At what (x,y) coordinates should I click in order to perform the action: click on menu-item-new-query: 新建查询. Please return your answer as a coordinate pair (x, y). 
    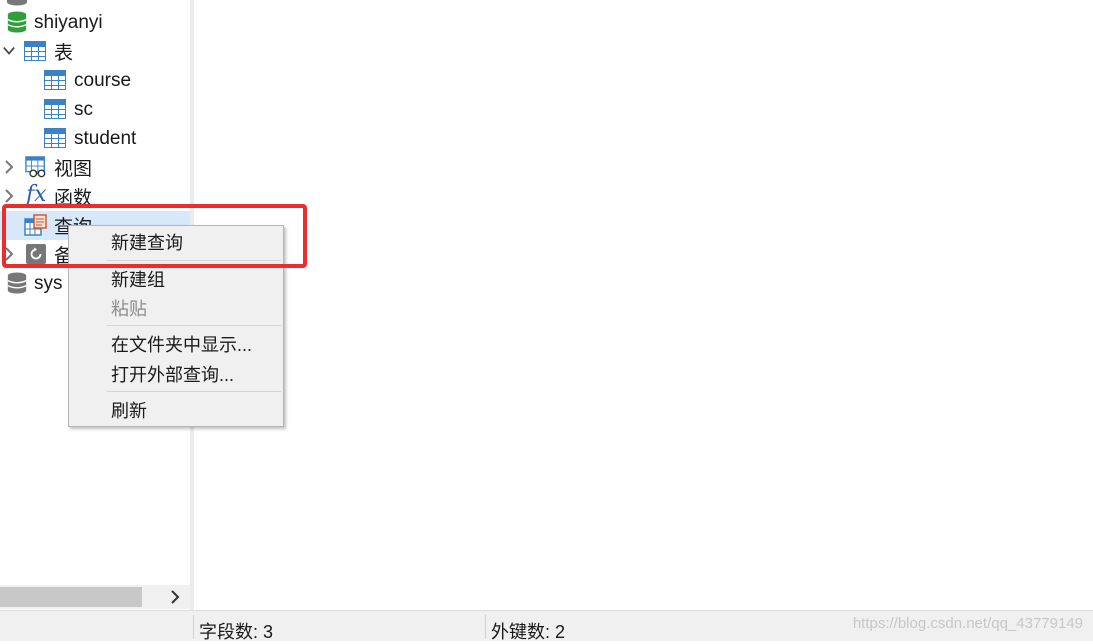
    Looking at the image, I should click on (176, 242).